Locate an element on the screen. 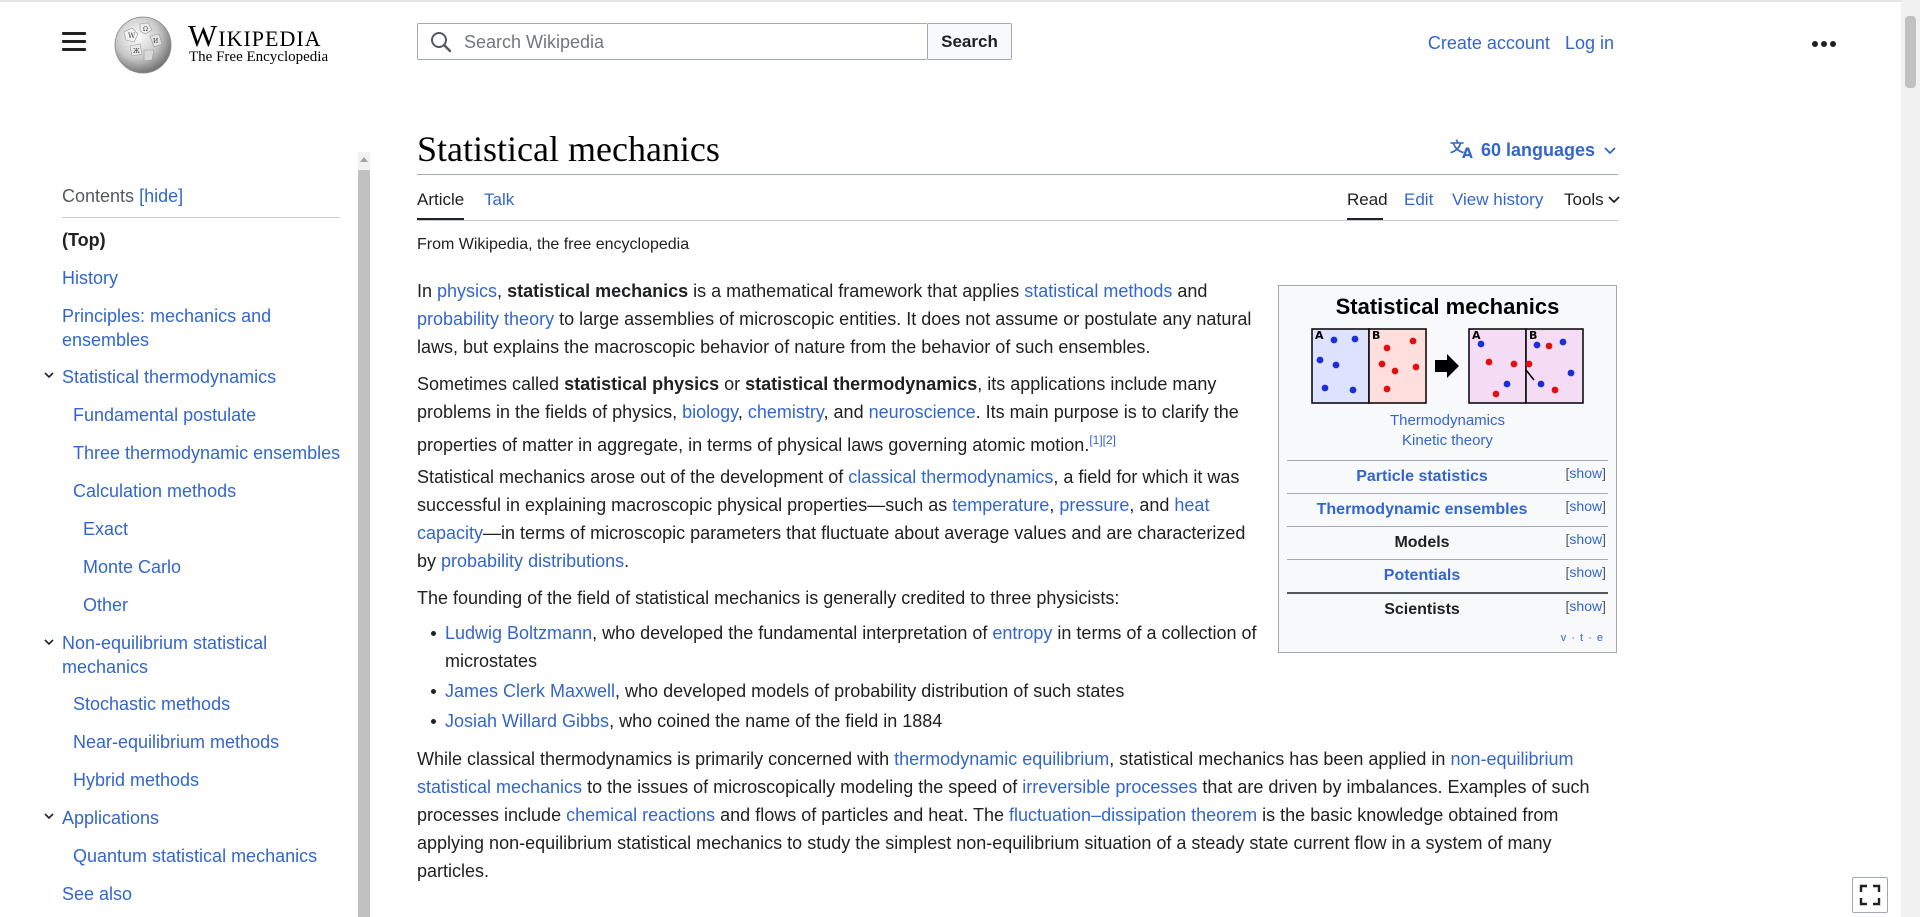  link-statistical-methods: statistical methods is located at coordinates (1098, 291).